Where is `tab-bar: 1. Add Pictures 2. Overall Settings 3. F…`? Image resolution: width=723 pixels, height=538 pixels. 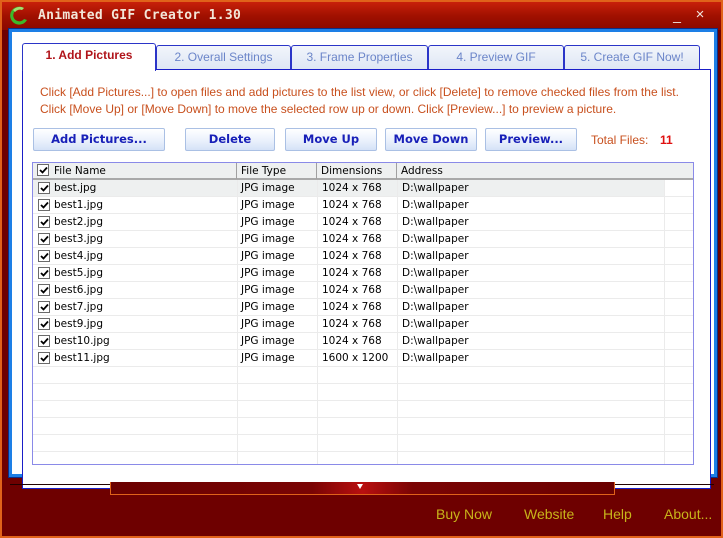 tab-bar: 1. Add Pictures 2. Overall Settings 3. F… is located at coordinates (367, 56).